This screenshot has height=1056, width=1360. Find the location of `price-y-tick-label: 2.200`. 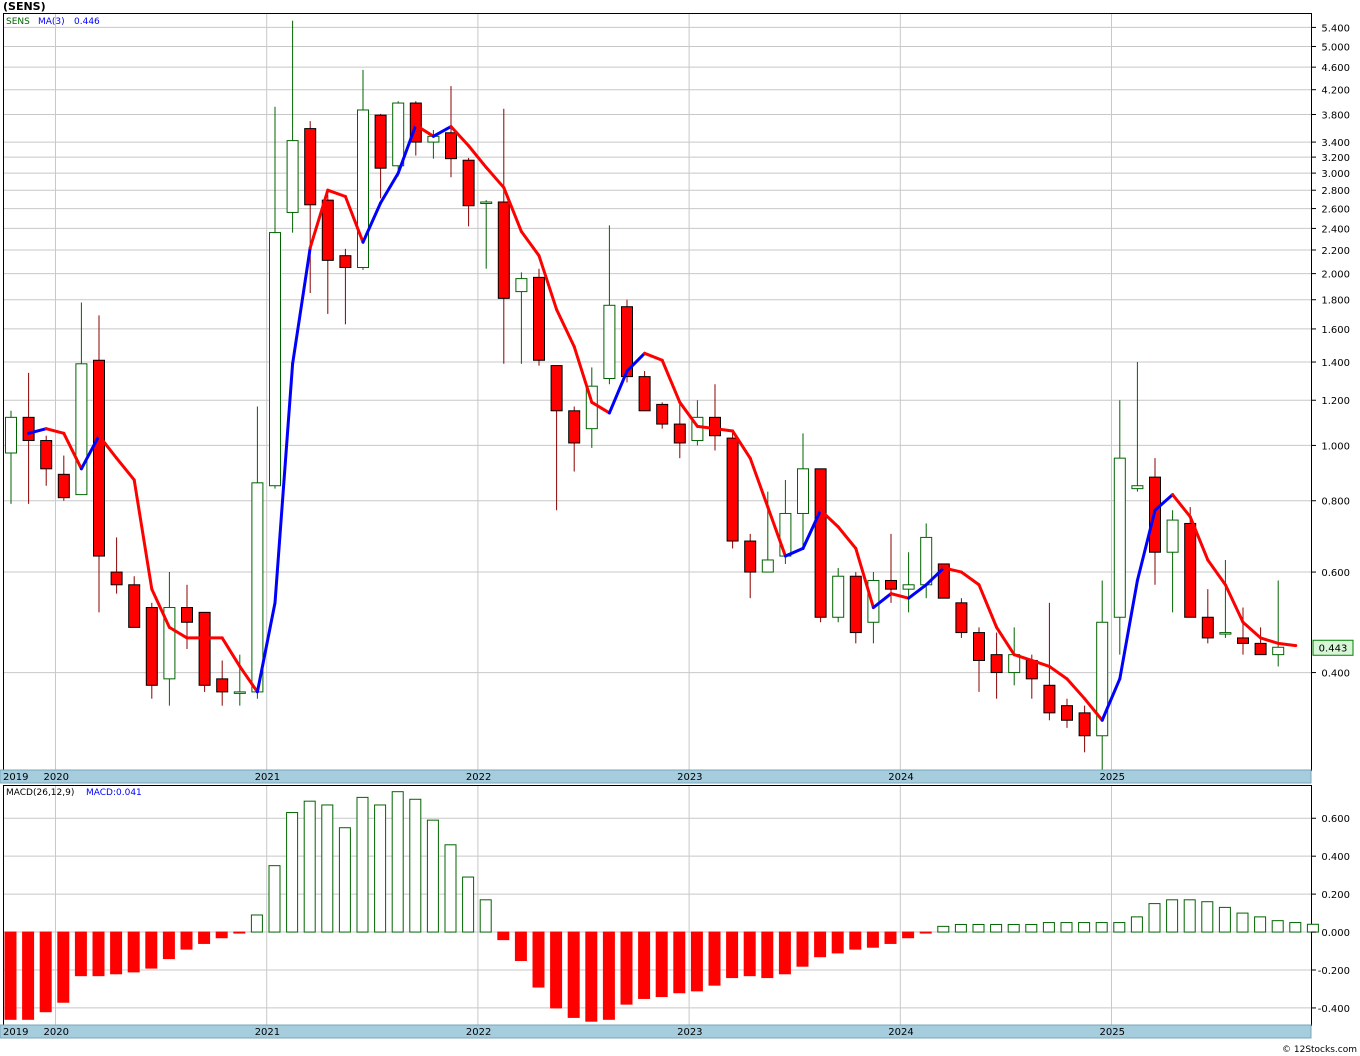

price-y-tick-label: 2.200 is located at coordinates (1335, 251).